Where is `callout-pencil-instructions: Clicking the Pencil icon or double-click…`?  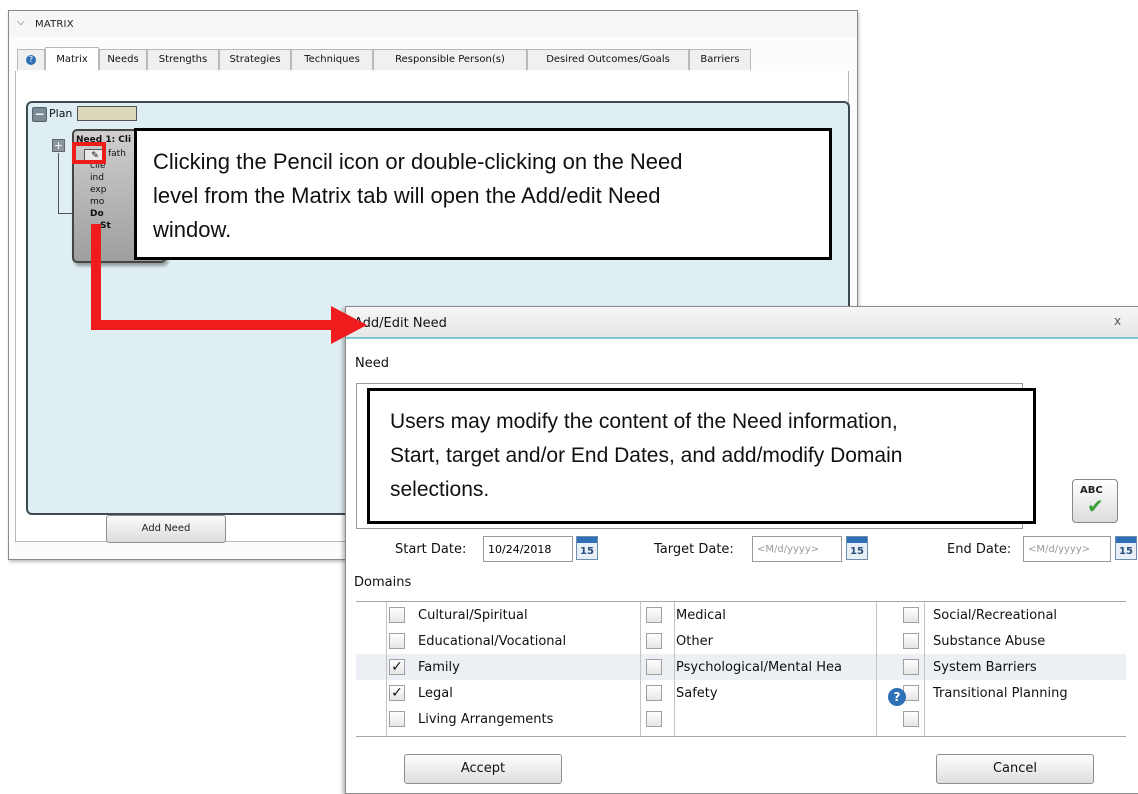
callout-pencil-instructions: Clicking the Pencil icon or double-click… is located at coordinates (483, 194).